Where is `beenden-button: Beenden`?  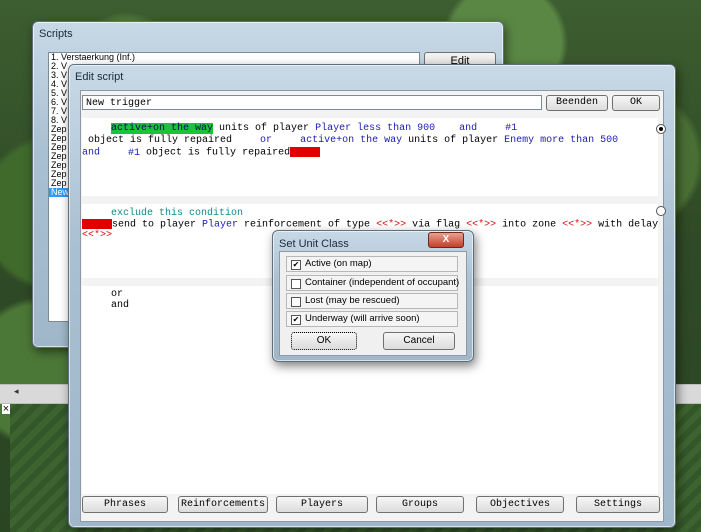 beenden-button: Beenden is located at coordinates (577, 103).